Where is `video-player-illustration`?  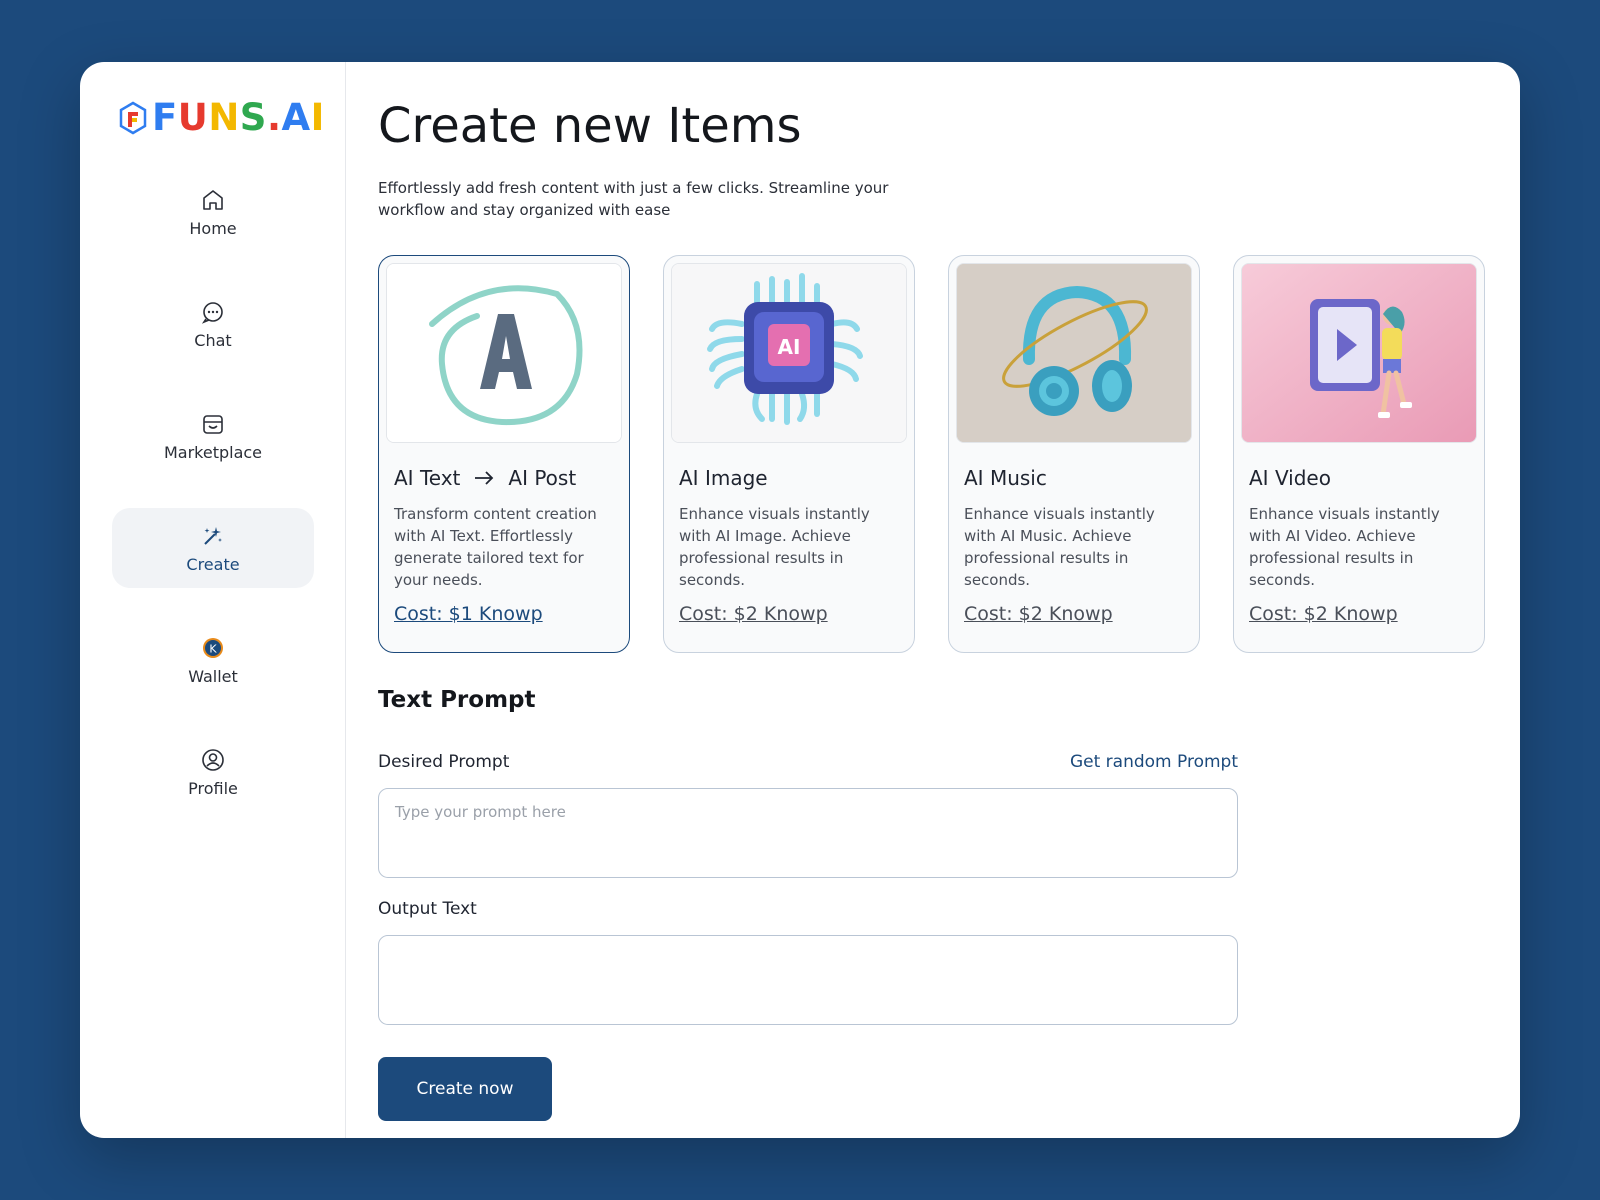 video-player-illustration is located at coordinates (1359, 353).